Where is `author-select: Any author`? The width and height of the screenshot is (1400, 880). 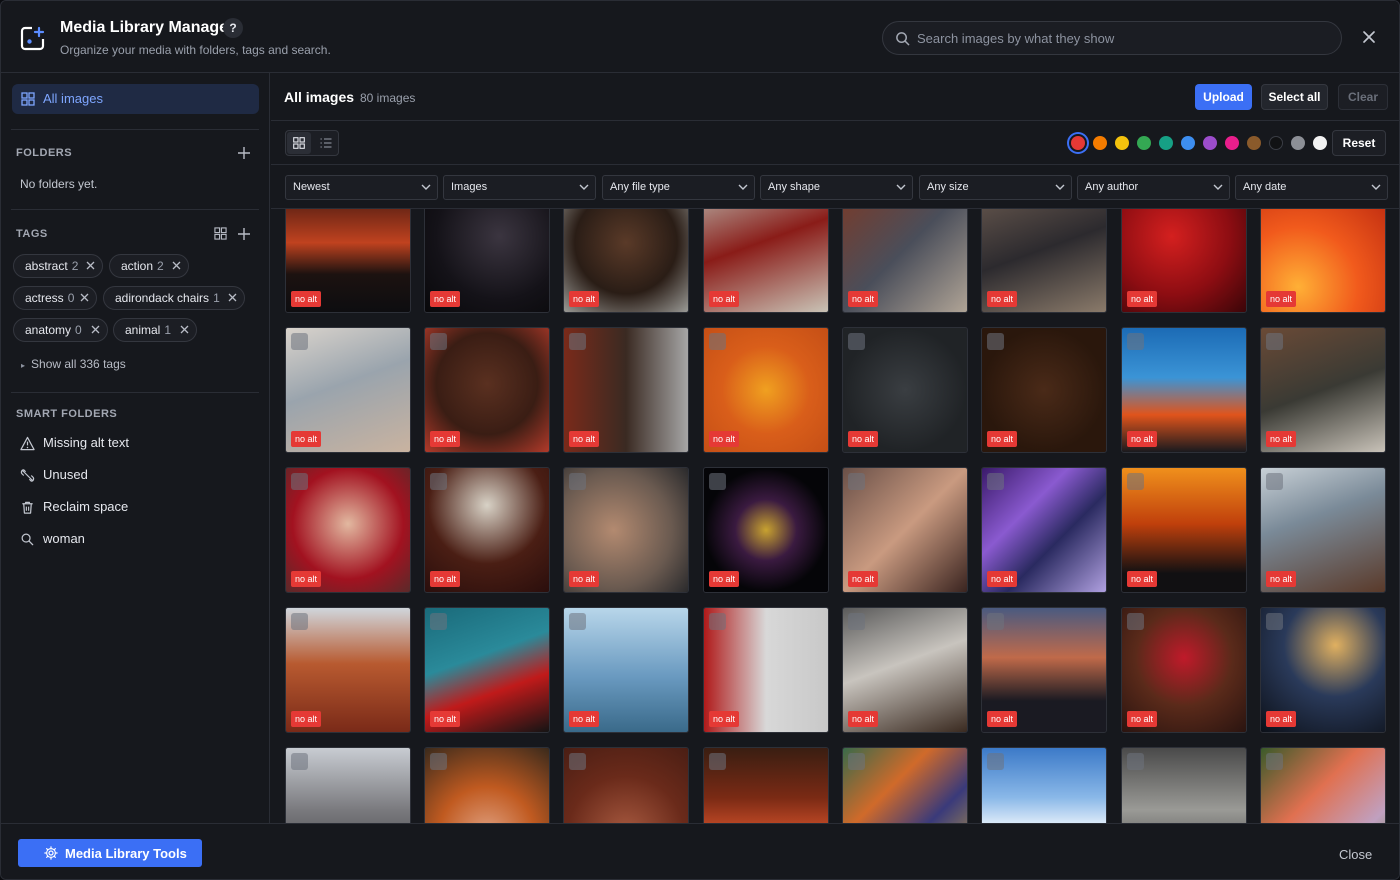
author-select: Any author is located at coordinates (1153, 187).